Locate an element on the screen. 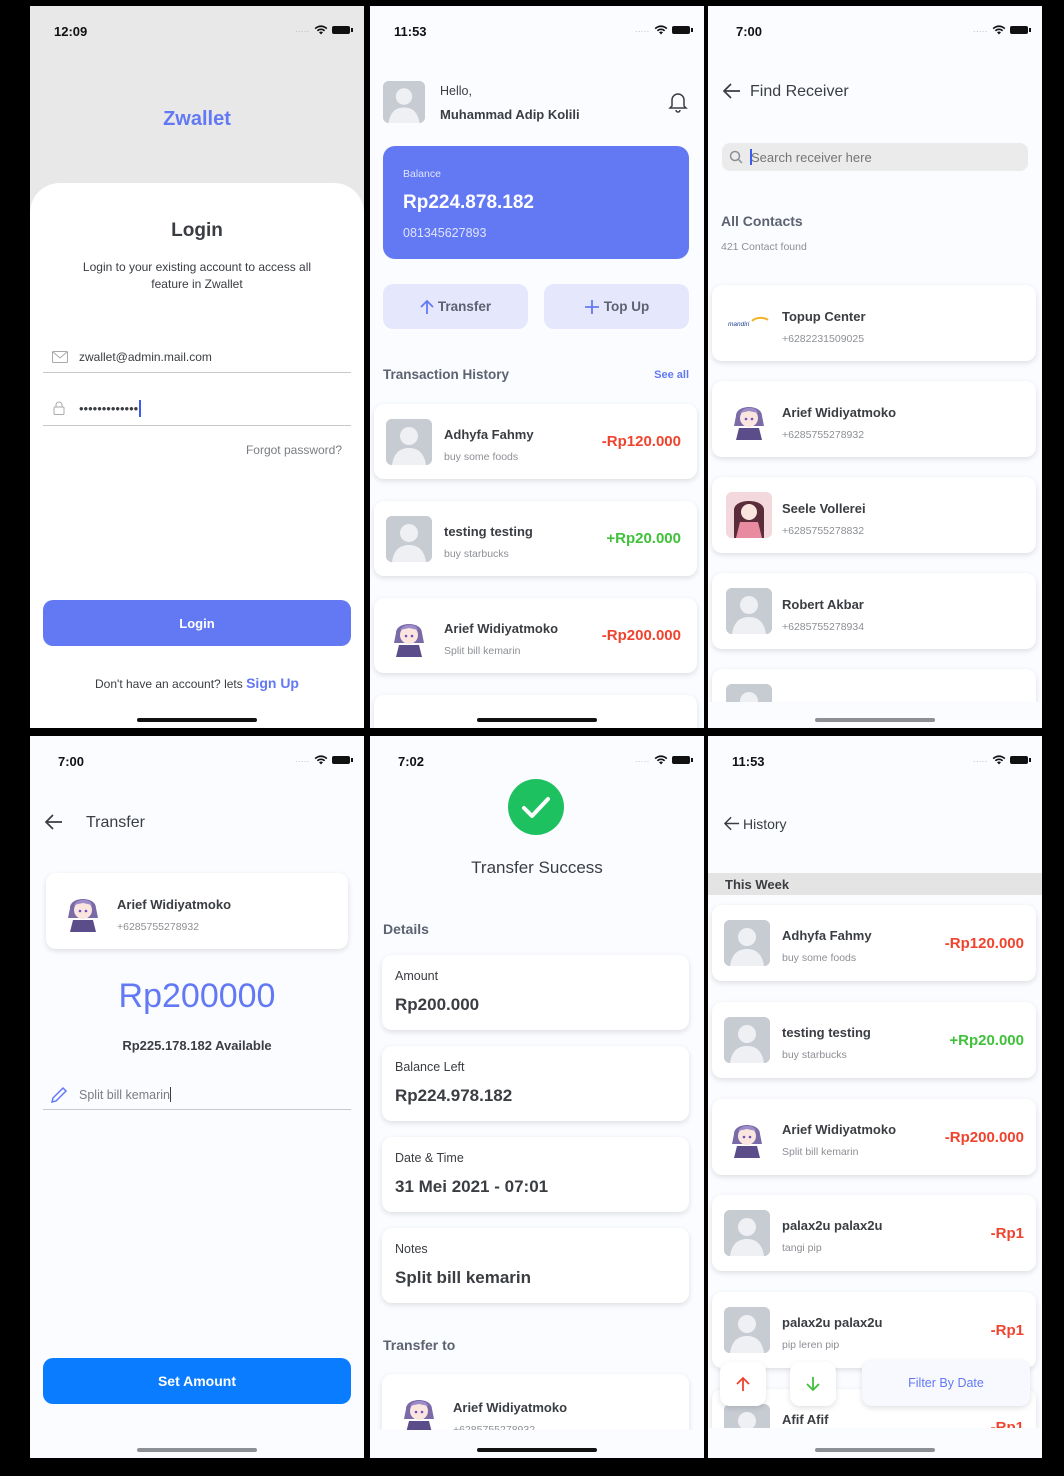  detail-card: Amount Rp200.000 is located at coordinates (535, 992).